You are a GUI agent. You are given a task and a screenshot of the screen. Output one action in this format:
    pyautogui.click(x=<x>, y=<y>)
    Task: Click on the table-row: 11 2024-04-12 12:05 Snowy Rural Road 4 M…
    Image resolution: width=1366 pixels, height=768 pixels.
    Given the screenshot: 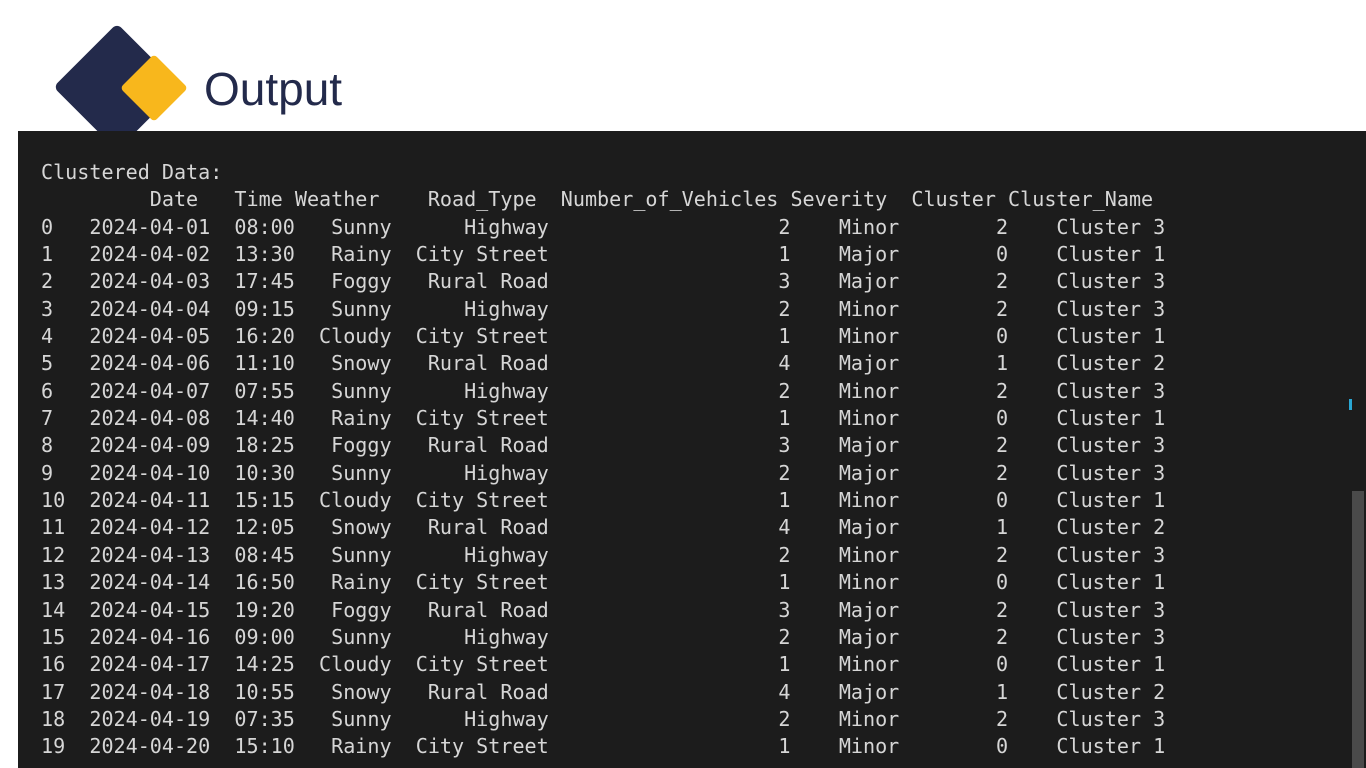 What is the action you would take?
    pyautogui.click(x=603, y=527)
    